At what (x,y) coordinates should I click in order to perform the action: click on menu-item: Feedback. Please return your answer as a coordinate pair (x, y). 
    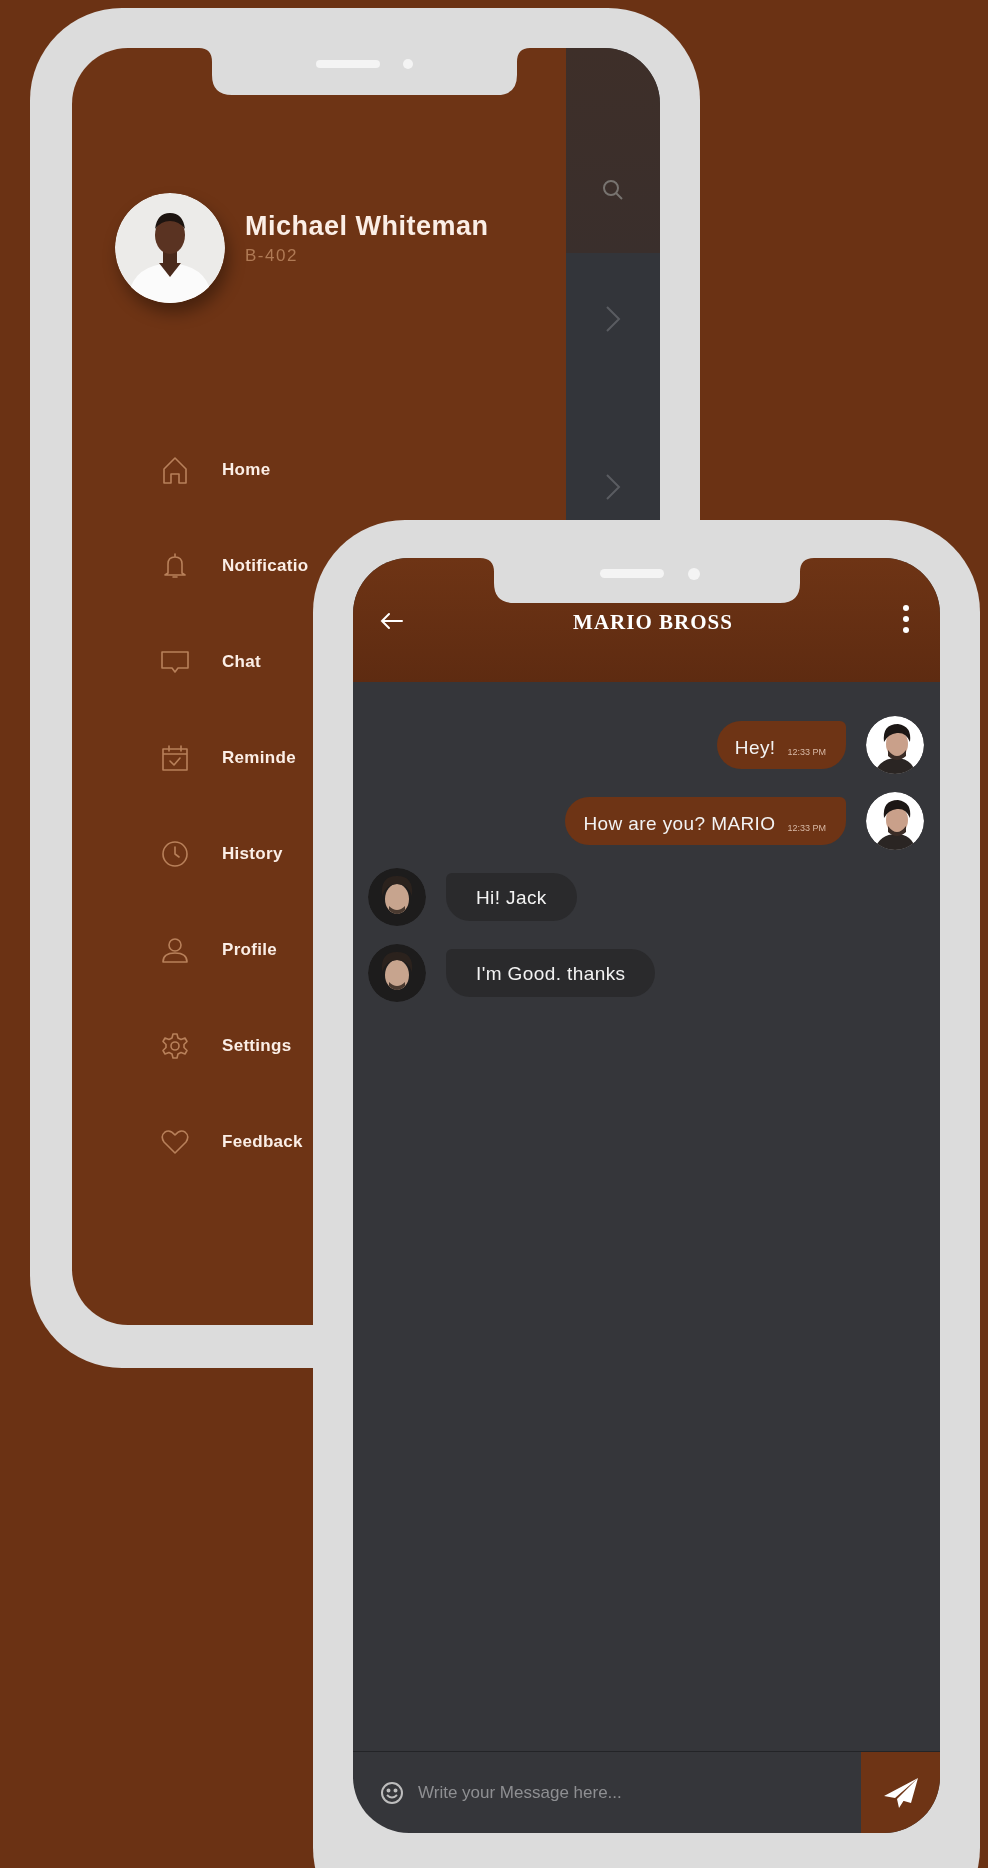
    Looking at the image, I should click on (262, 1142).